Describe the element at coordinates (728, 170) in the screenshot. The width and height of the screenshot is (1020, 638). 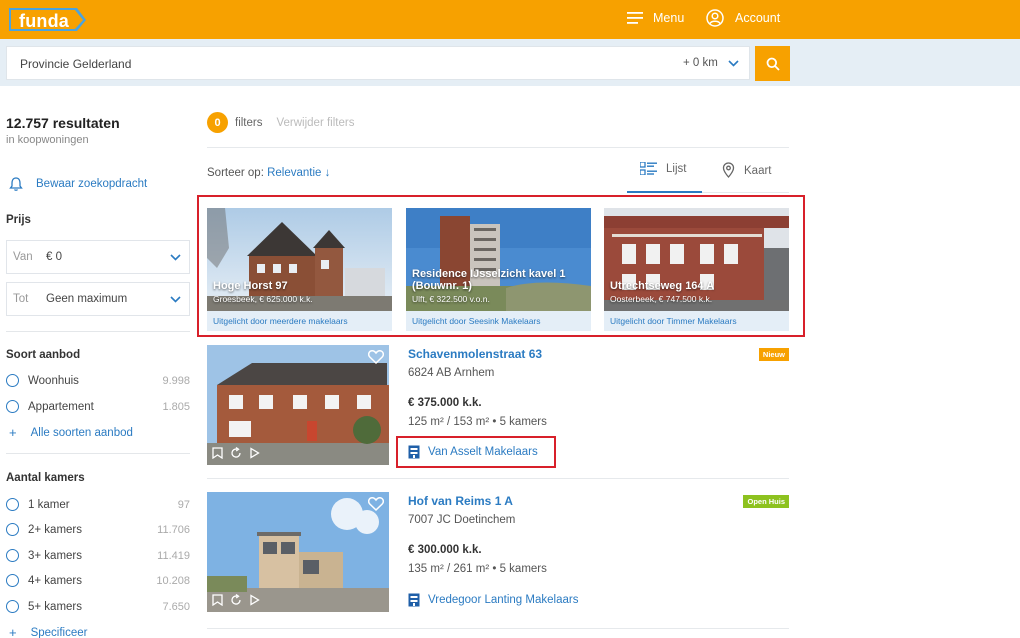
I see `map-pin-icon` at that location.